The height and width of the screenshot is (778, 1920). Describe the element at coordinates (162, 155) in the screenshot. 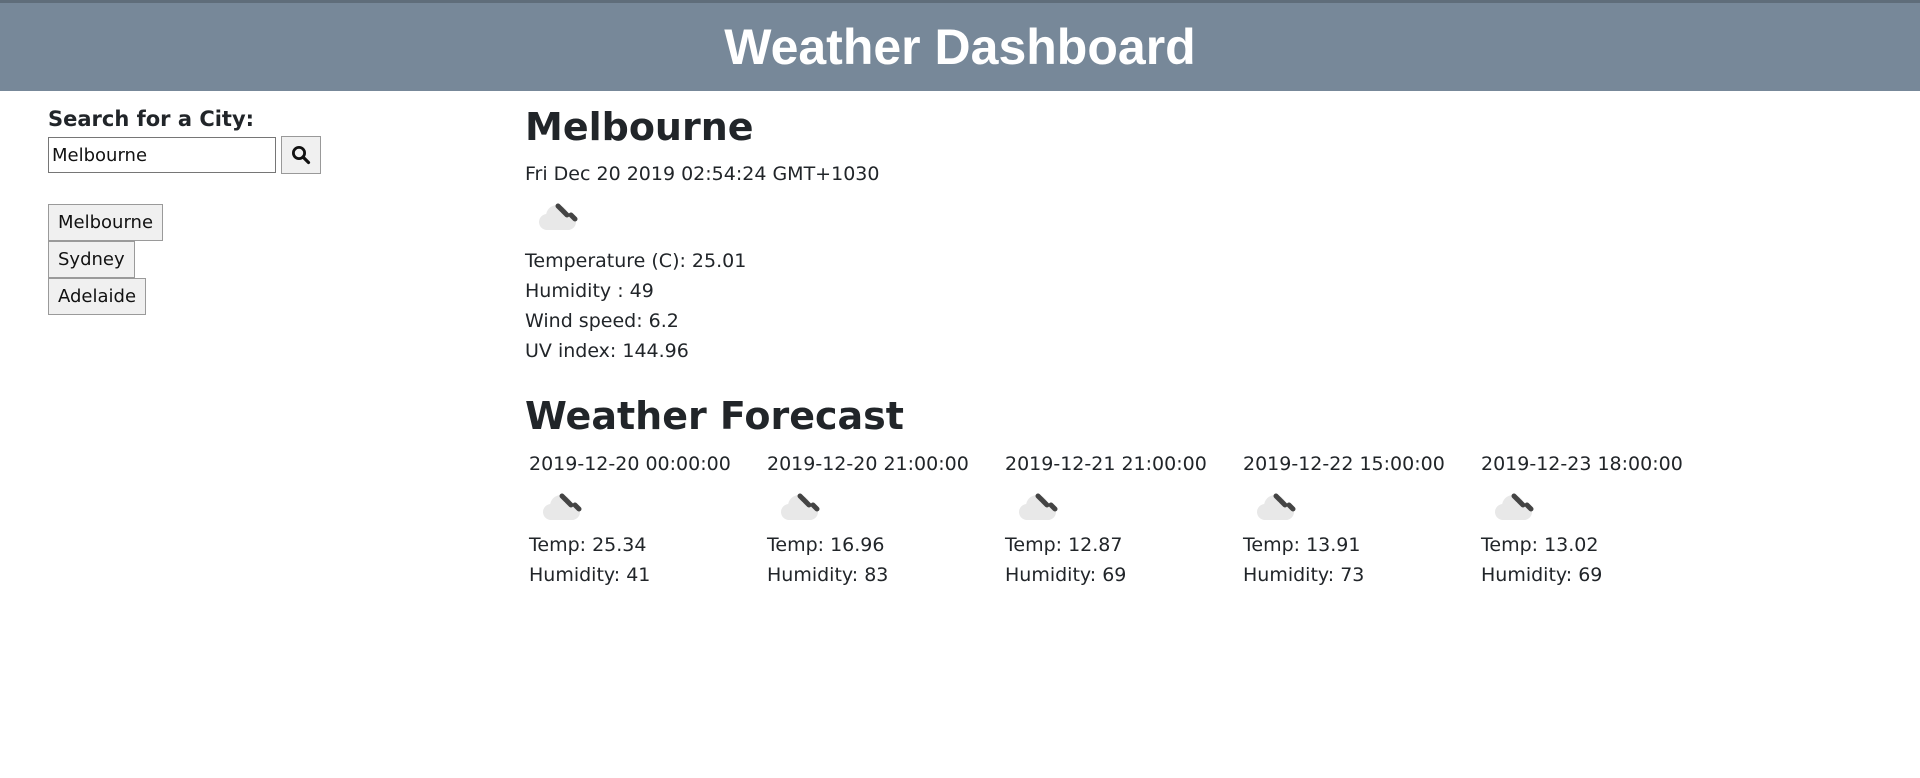

I see `search-input` at that location.